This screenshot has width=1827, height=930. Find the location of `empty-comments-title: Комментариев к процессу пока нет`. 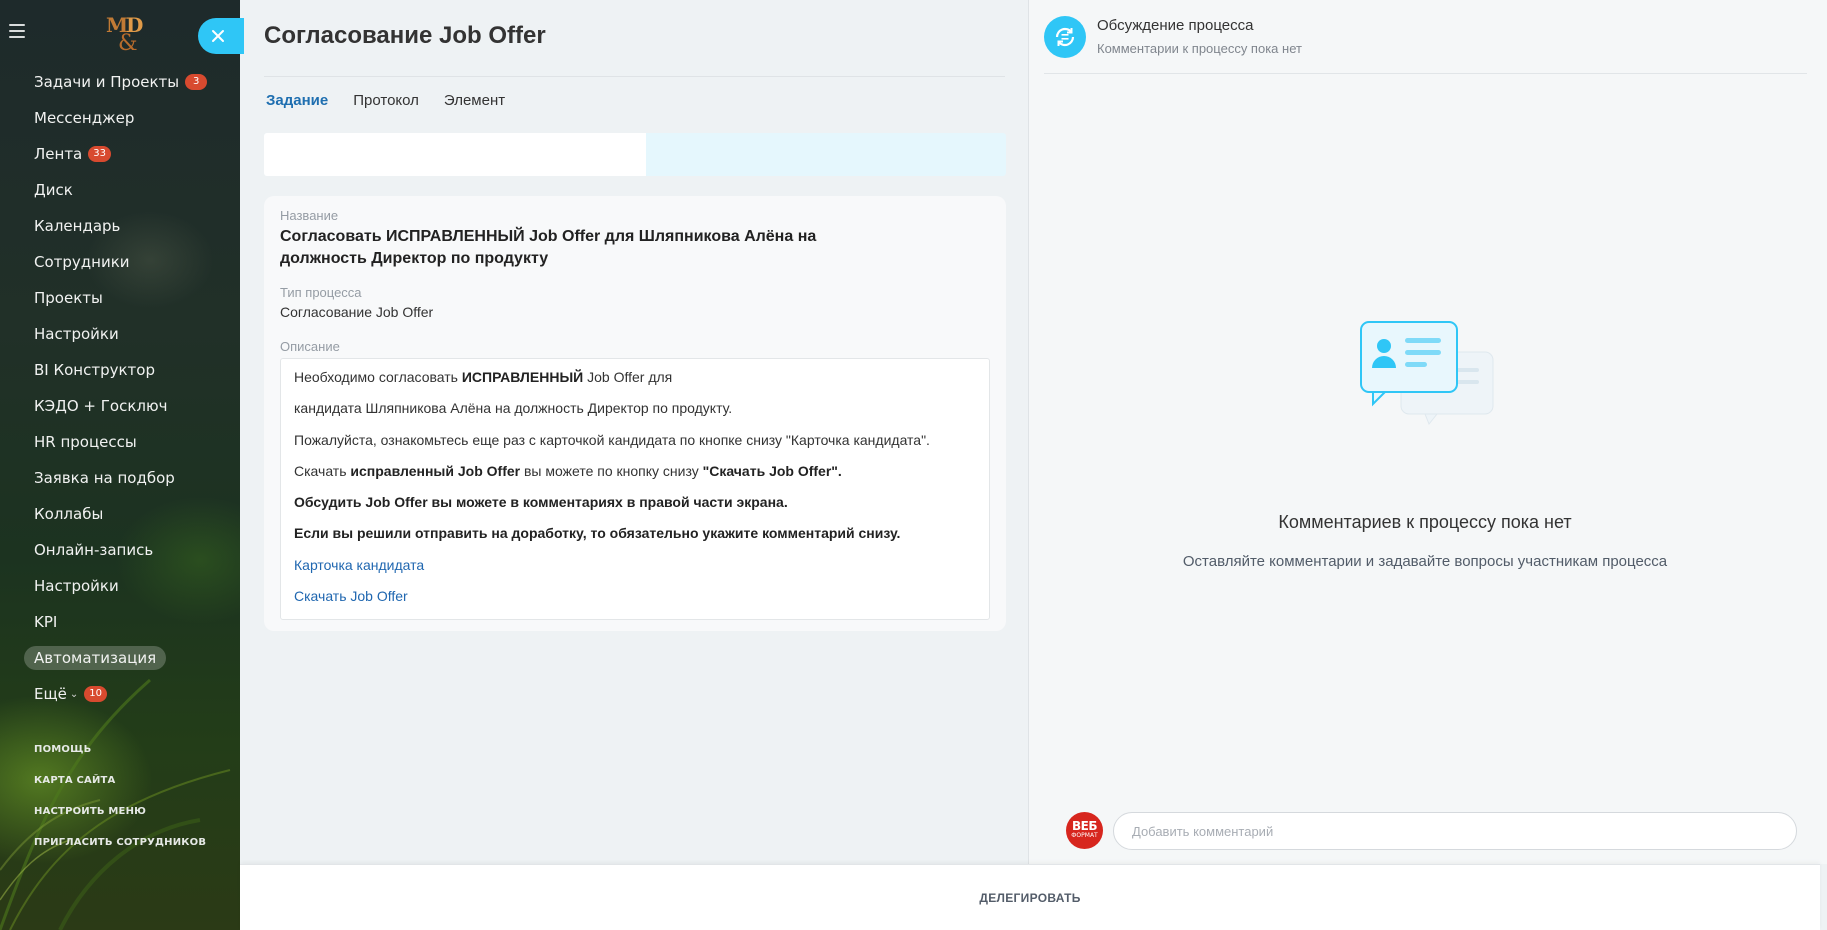

empty-comments-title: Комментариев к процессу пока нет is located at coordinates (1425, 522).